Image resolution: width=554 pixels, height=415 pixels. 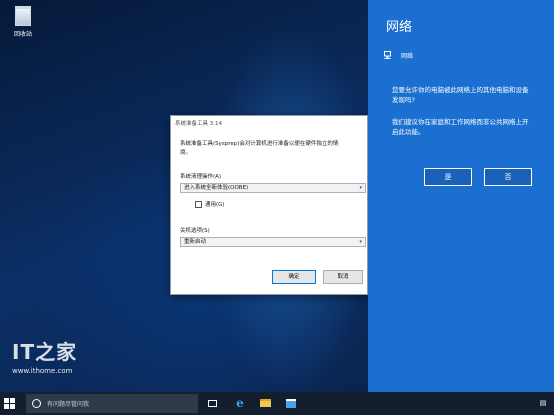 I want to click on panel-title: 网络, so click(x=399, y=27).